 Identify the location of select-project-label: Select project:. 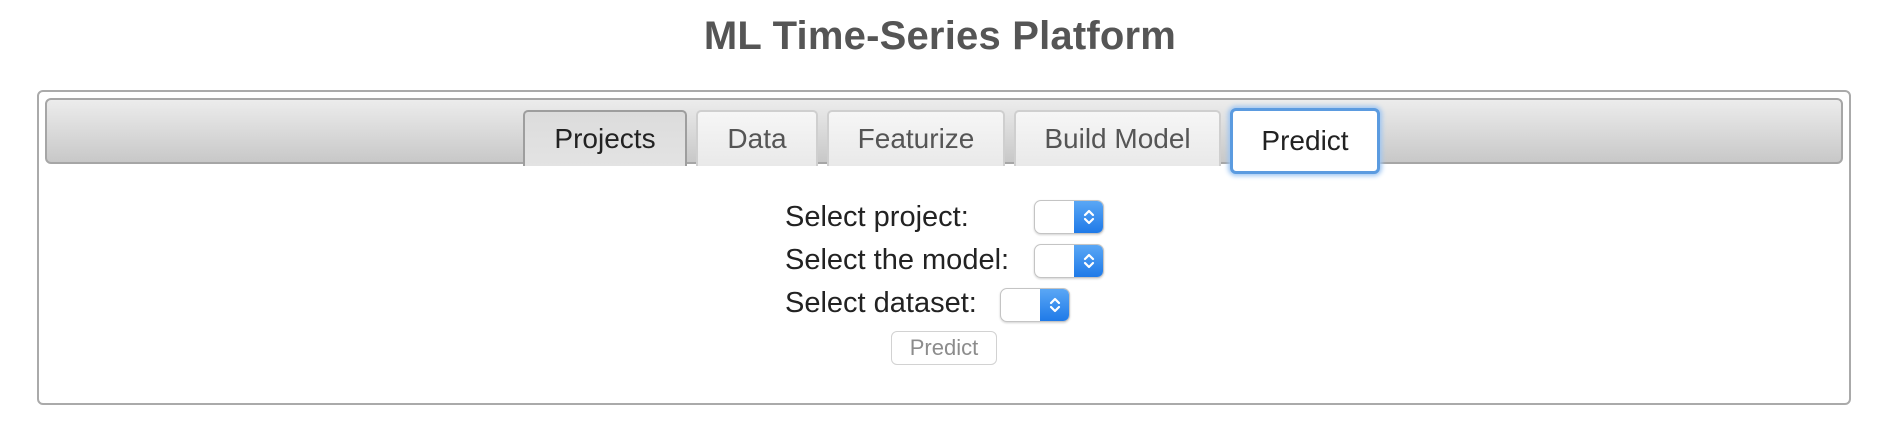
(877, 217).